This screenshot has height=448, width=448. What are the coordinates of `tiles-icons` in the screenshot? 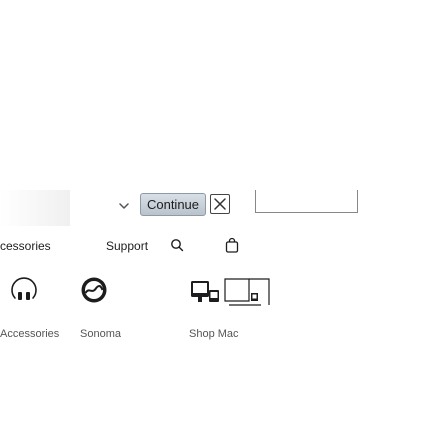 It's located at (224, 306).